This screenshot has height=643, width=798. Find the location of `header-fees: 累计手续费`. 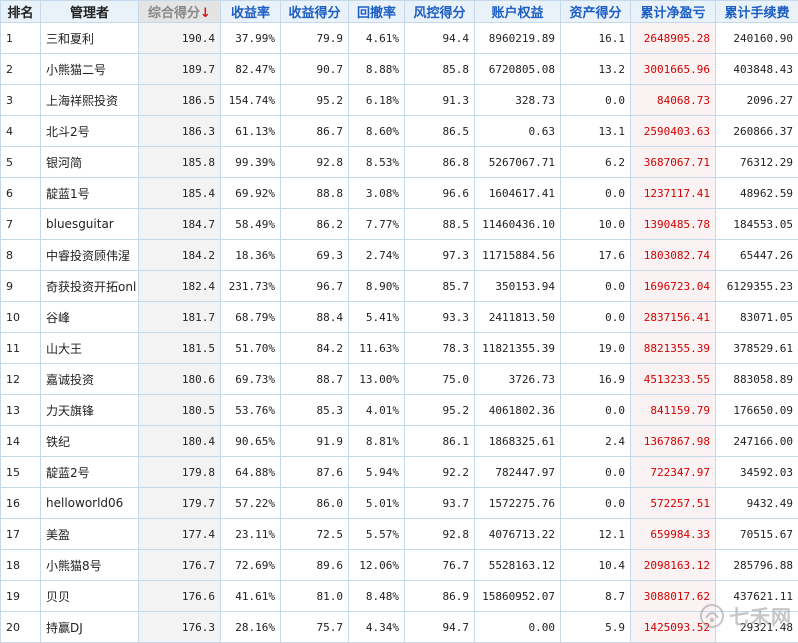

header-fees: 累计手续费 is located at coordinates (757, 12).